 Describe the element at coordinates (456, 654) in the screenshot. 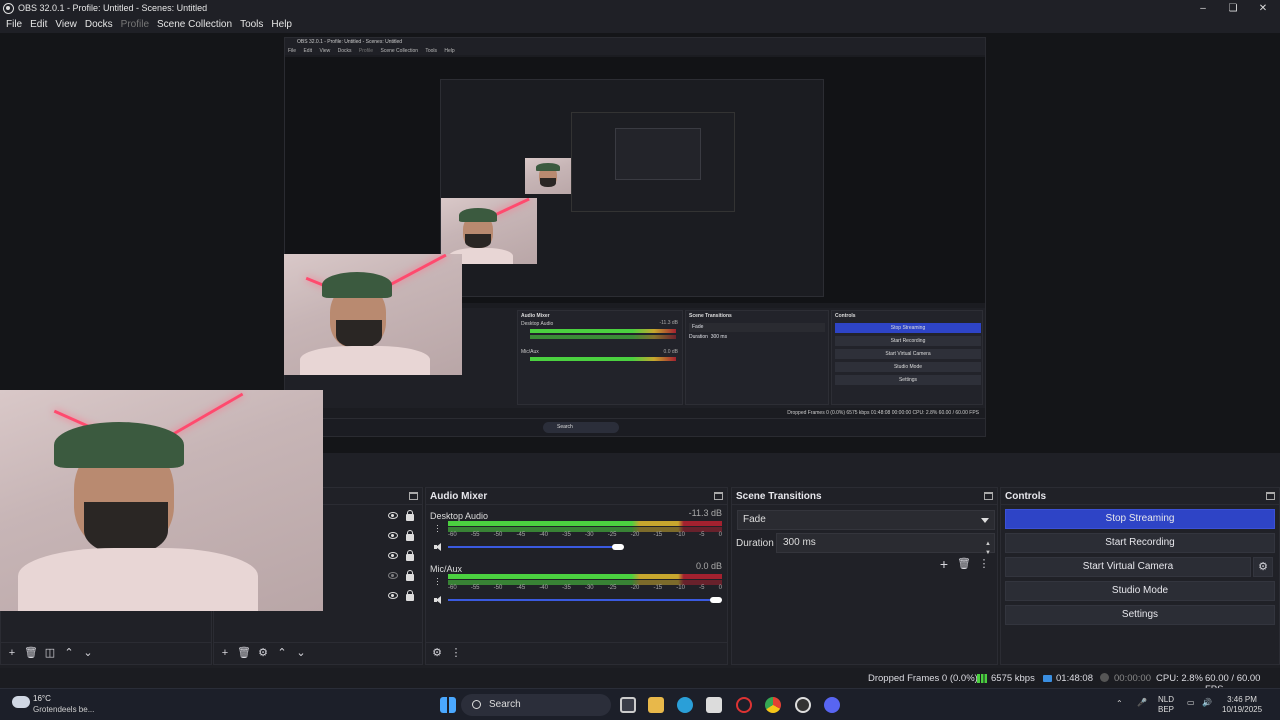

I see `mixer-menu-icon: ⋮` at that location.